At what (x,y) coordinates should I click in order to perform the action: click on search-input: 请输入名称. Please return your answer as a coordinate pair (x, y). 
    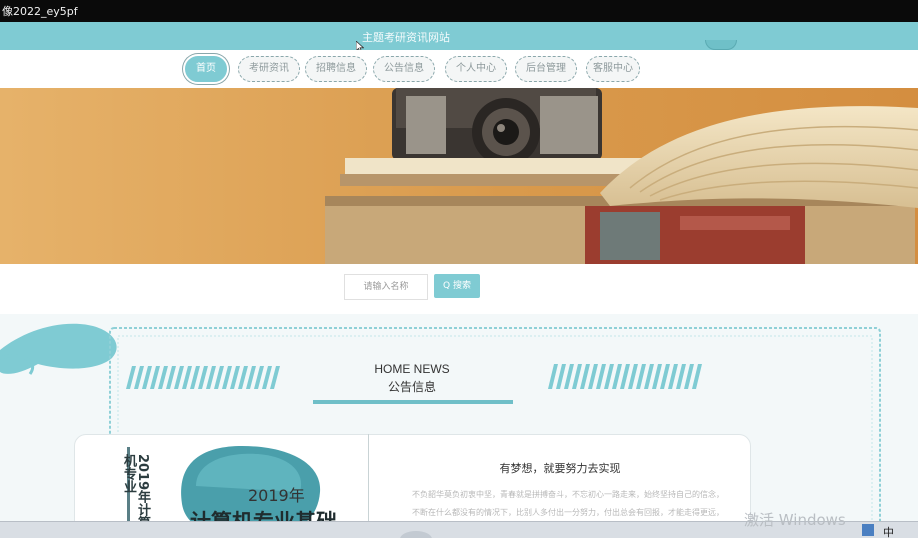
    Looking at the image, I should click on (386, 287).